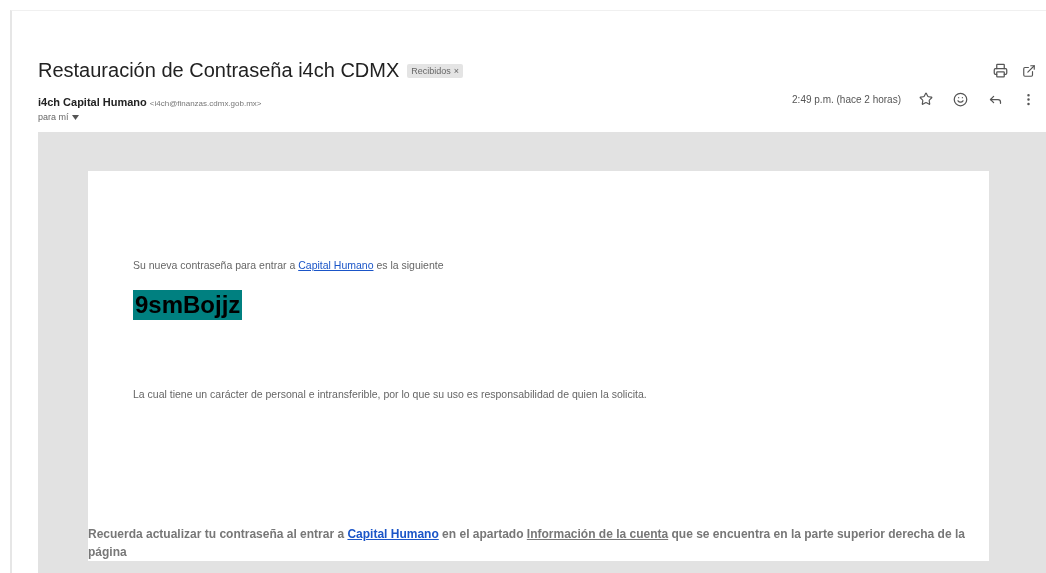 This screenshot has width=1046, height=573. I want to click on intro-text: Su nueva contraseña para entrar a Capital Humano es la siguiente, so click(289, 265).